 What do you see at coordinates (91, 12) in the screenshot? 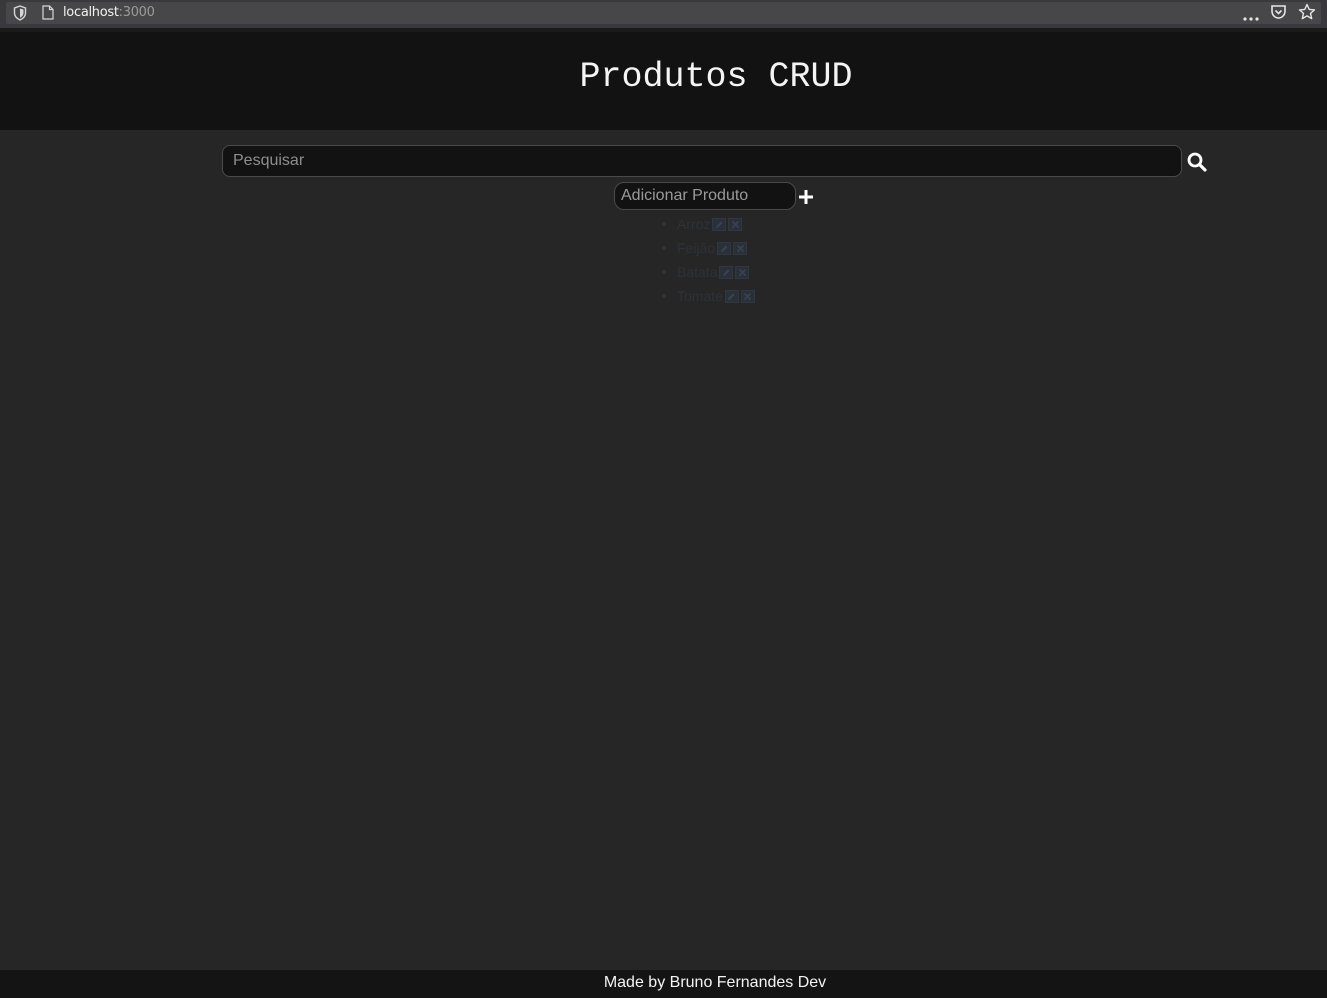
I see `url-host: localhost` at bounding box center [91, 12].